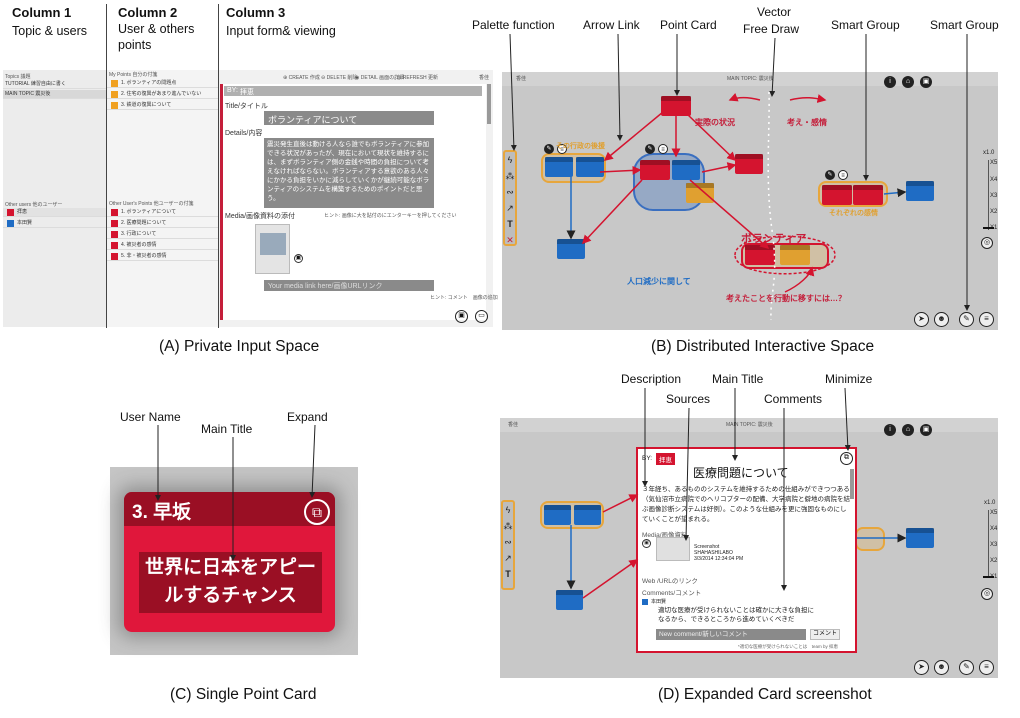  I want to click on free-draw-ellipse, so click(785, 255).